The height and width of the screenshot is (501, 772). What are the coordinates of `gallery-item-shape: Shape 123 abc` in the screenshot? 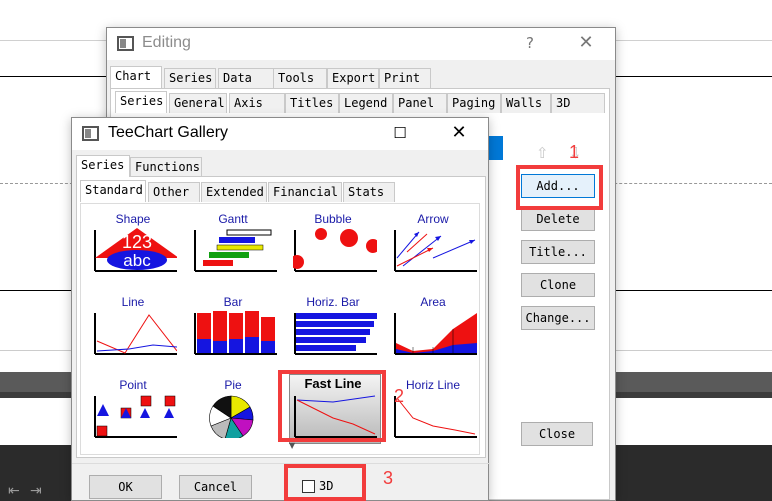 It's located at (133, 253).